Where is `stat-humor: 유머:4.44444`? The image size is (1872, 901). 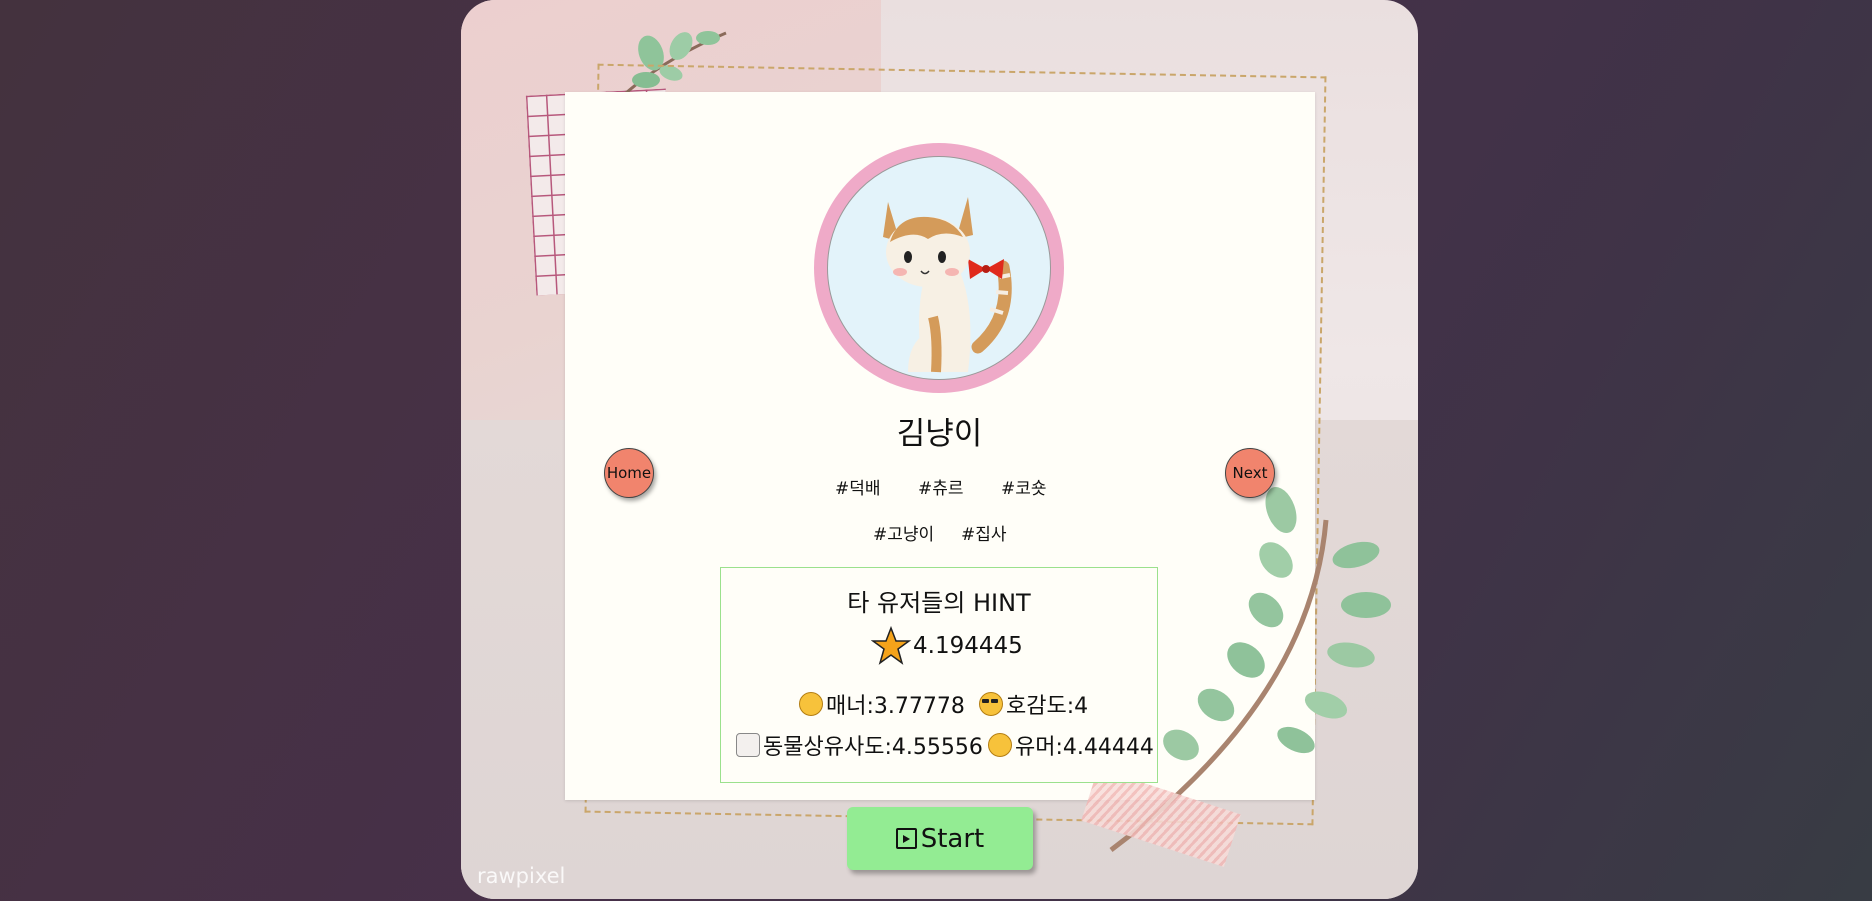
stat-humor: 유머:4.44444 is located at coordinates (1071, 745).